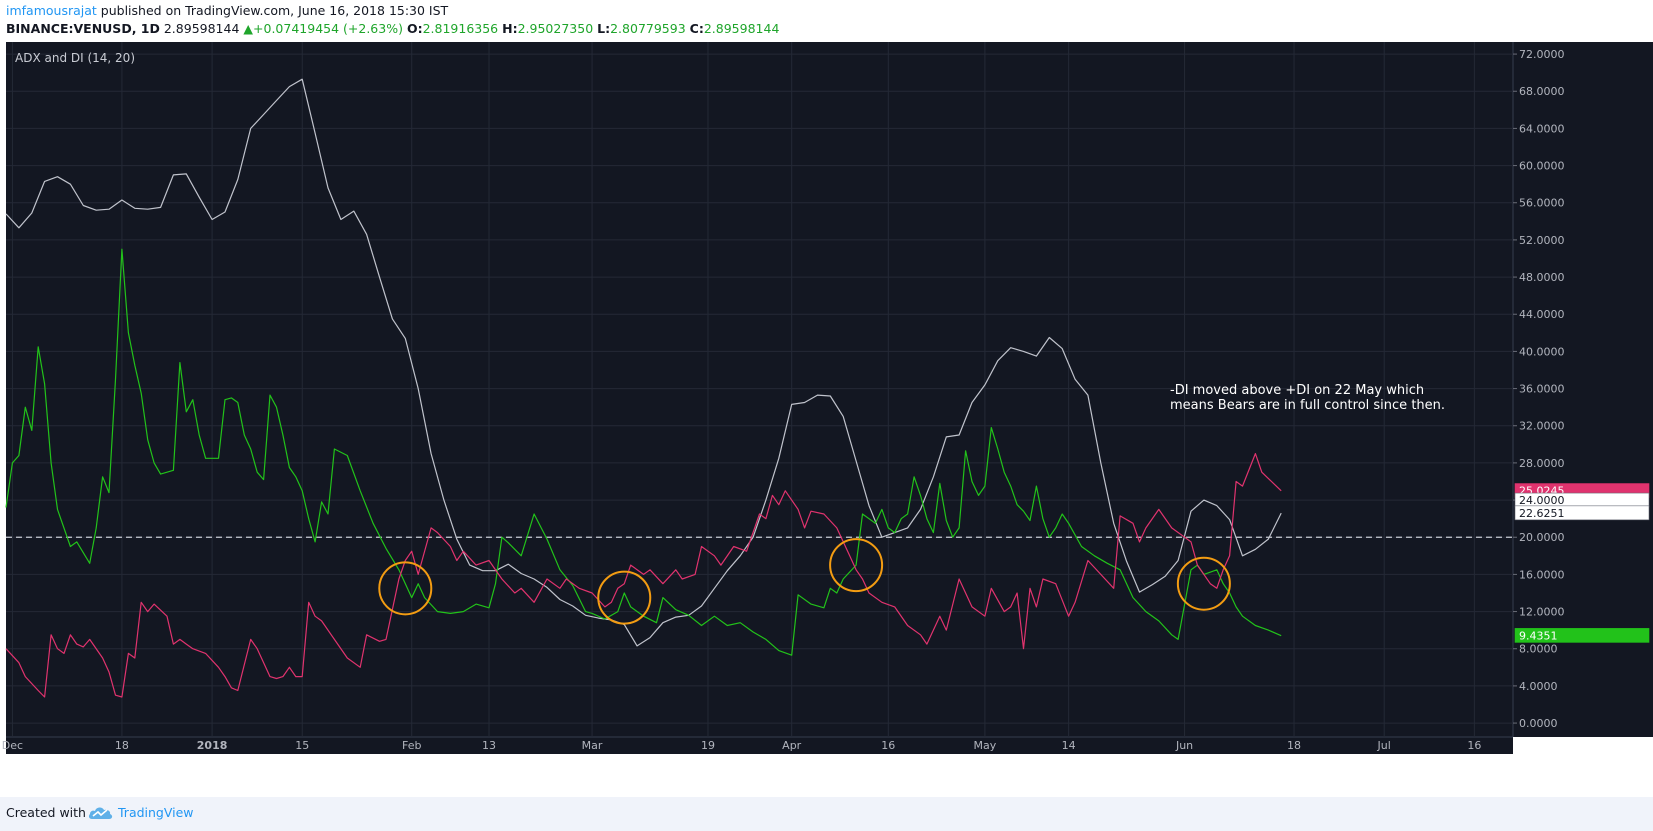  What do you see at coordinates (1542, 240) in the screenshot?
I see `y-tick-label: 52.0000` at bounding box center [1542, 240].